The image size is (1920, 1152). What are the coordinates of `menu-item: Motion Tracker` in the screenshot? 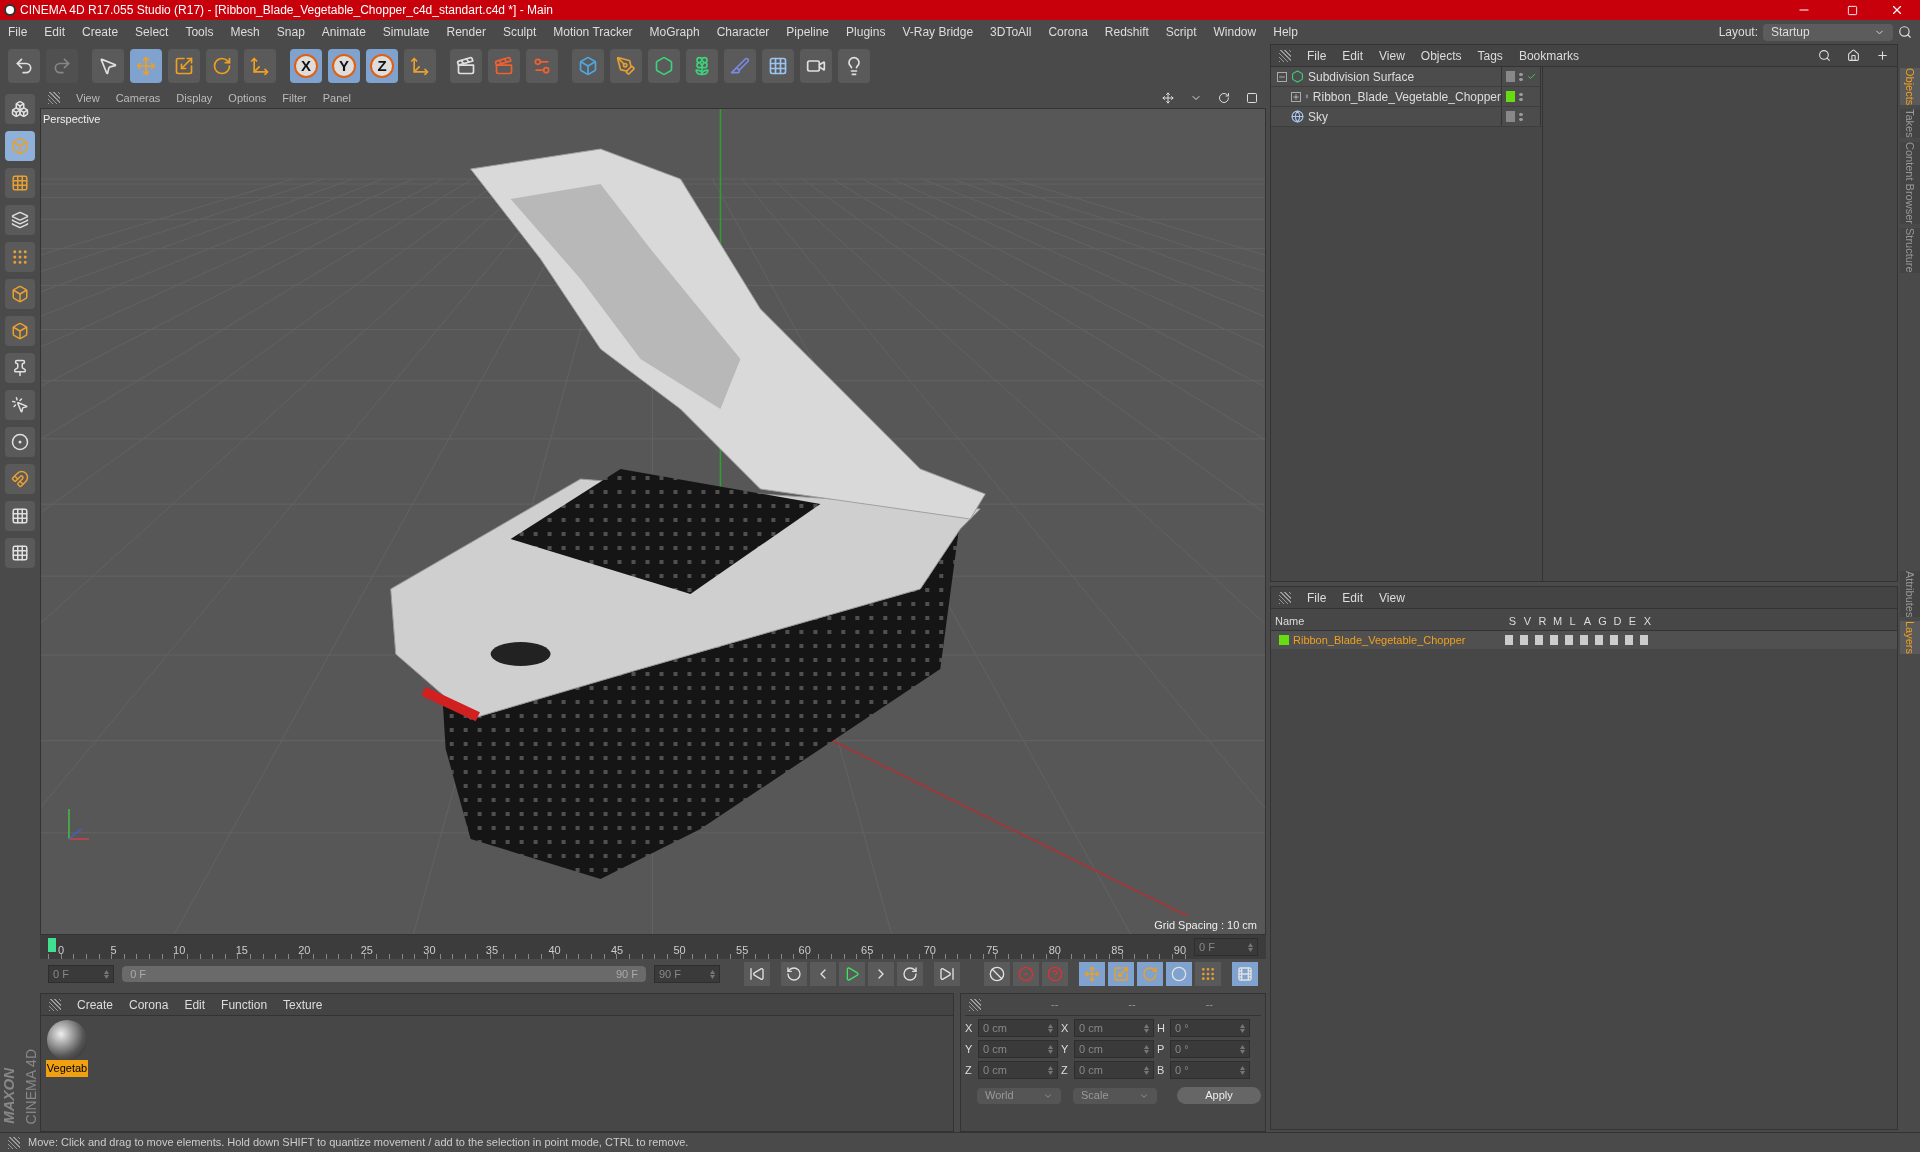 It's located at (593, 32).